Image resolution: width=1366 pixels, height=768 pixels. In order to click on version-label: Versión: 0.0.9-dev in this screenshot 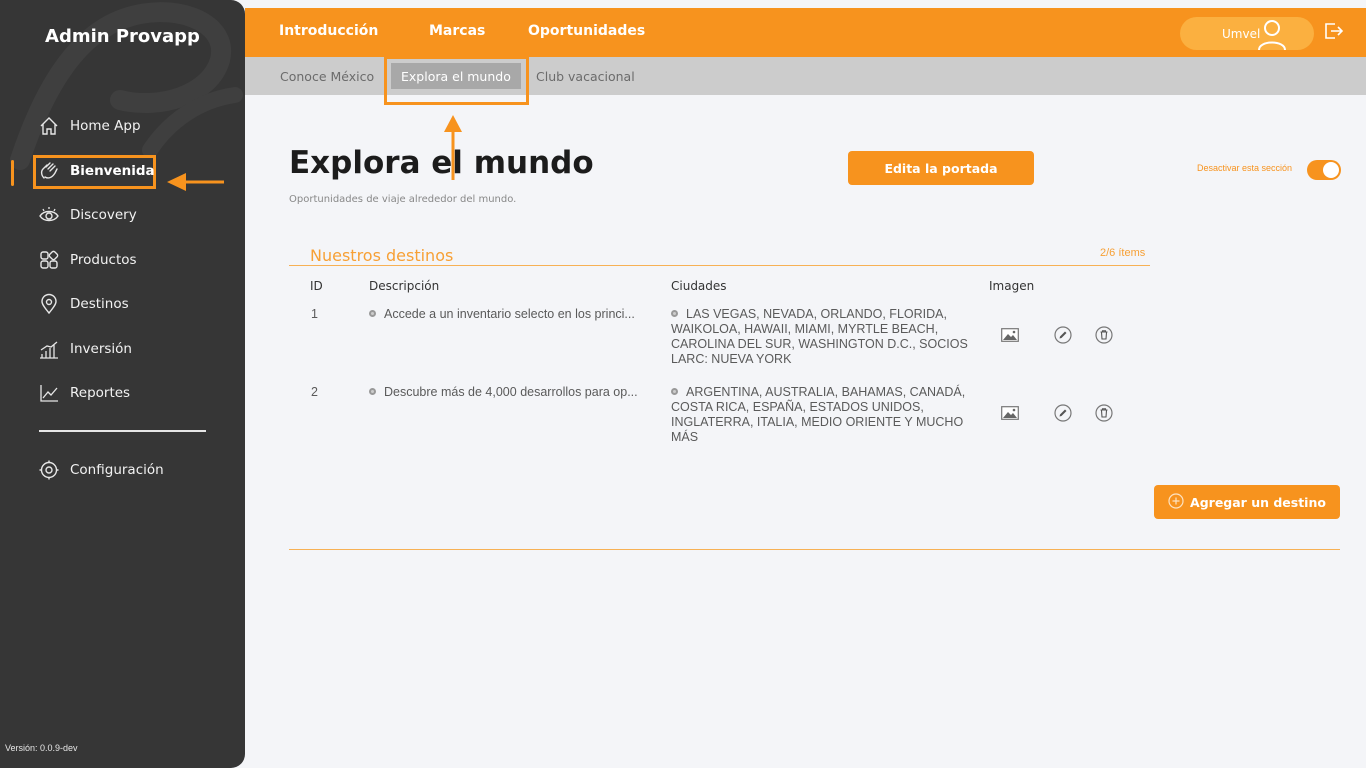, I will do `click(41, 748)`.